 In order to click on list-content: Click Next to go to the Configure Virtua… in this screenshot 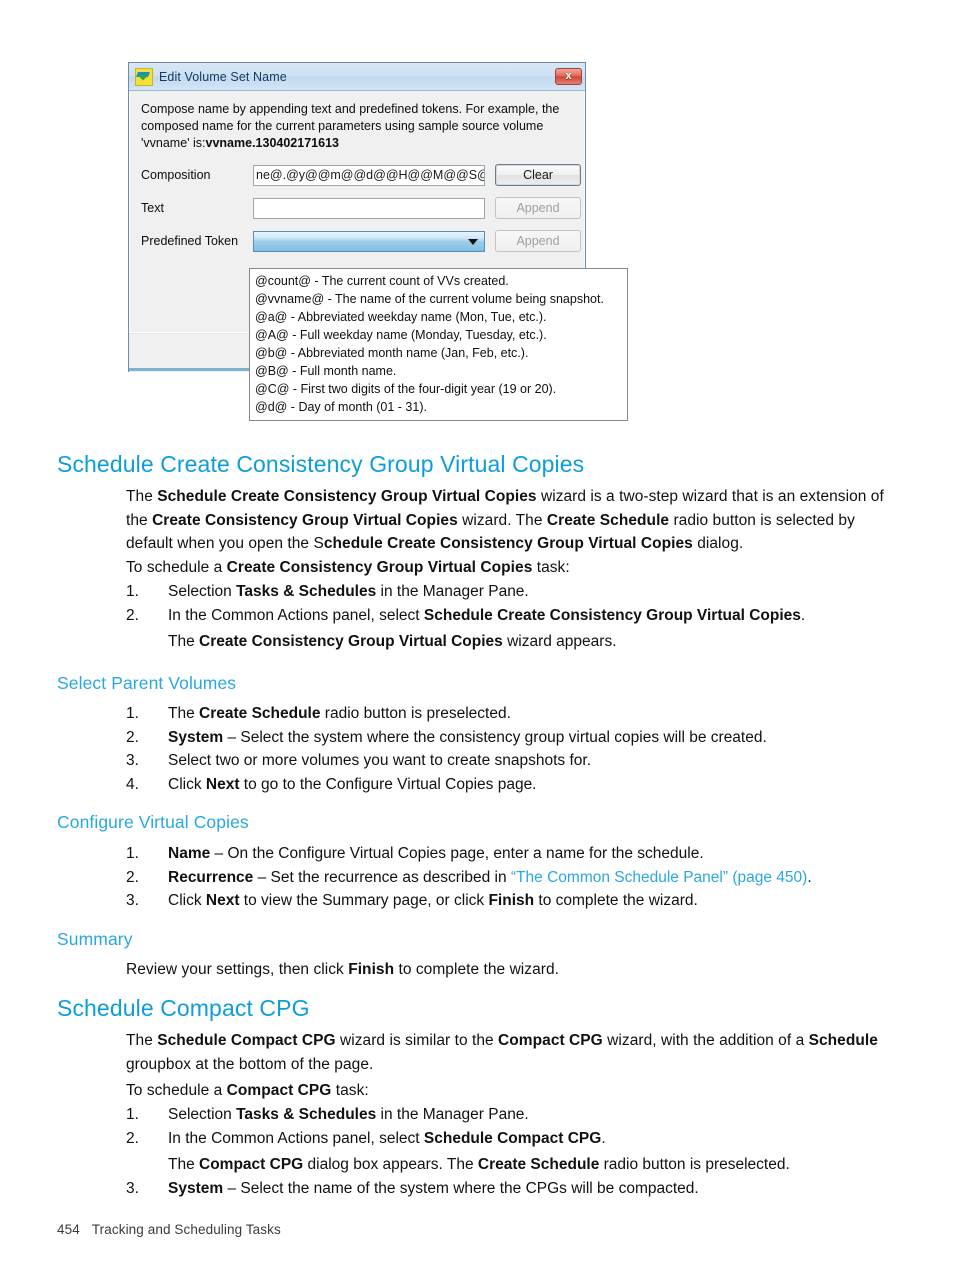, I will do `click(527, 785)`.